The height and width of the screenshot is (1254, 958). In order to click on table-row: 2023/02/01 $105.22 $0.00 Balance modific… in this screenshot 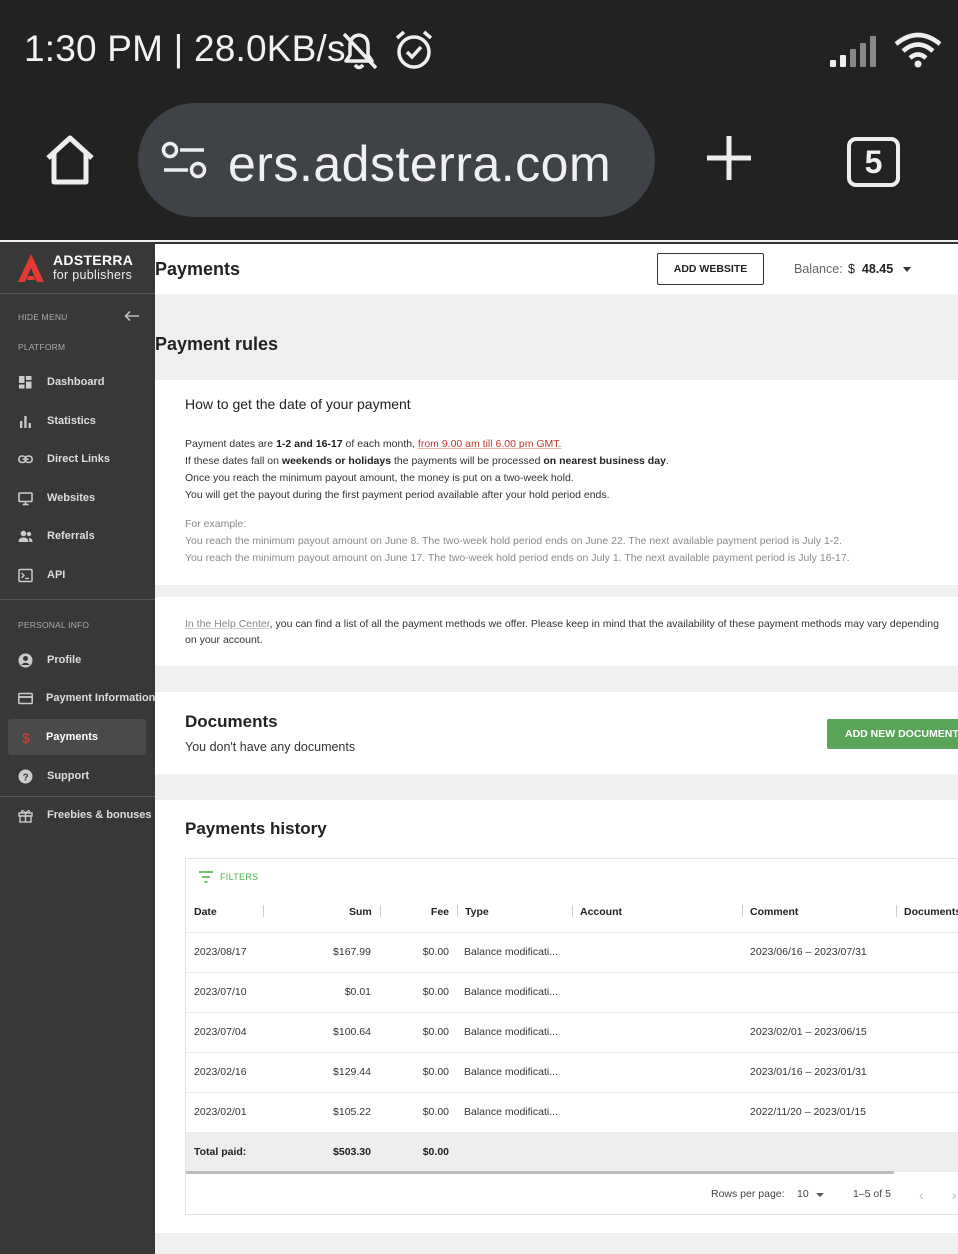, I will do `click(572, 1112)`.